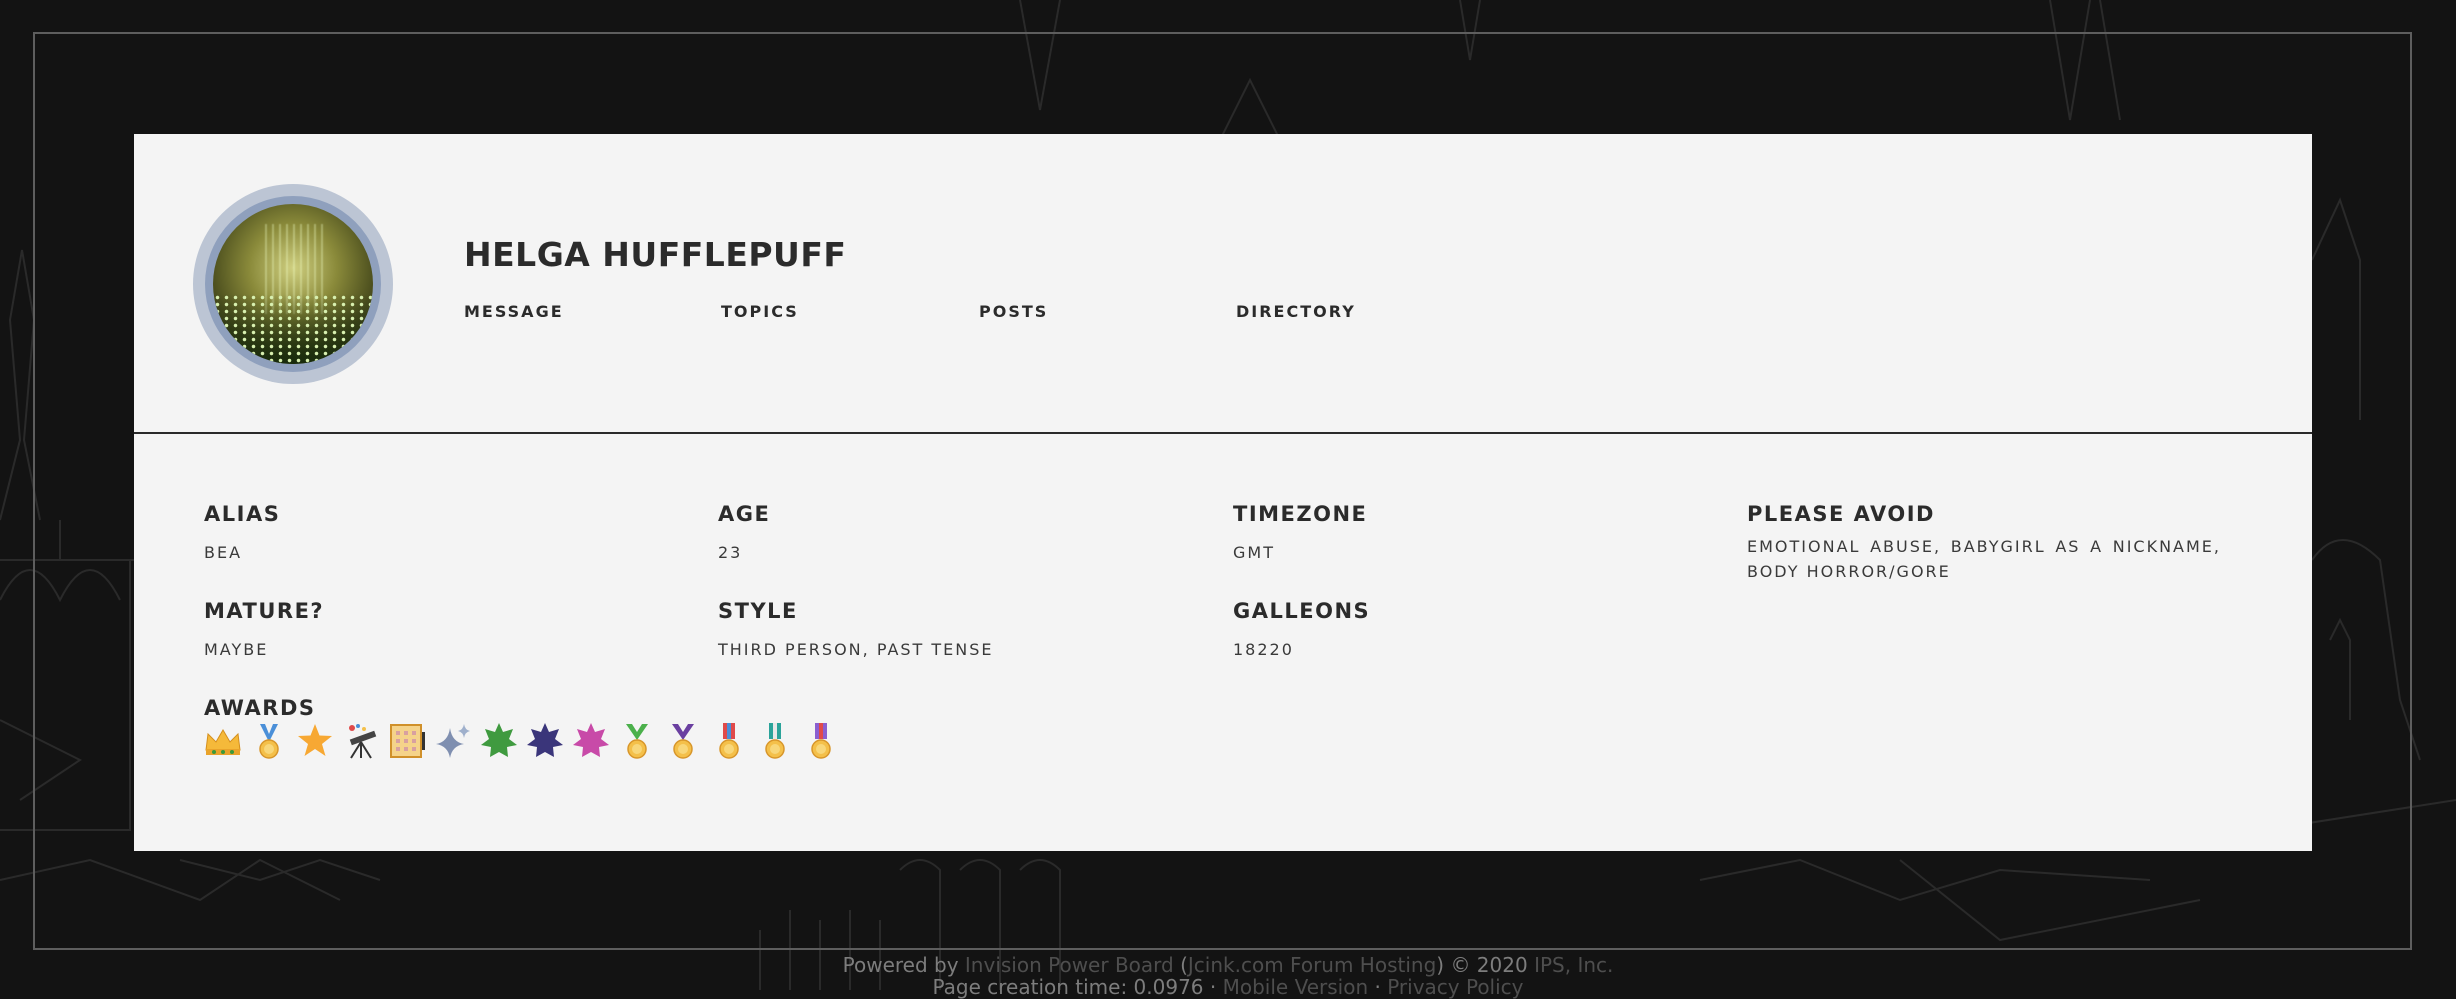 This screenshot has width=2456, height=999. What do you see at coordinates (315, 740) in the screenshot?
I see `gold-star-icon` at bounding box center [315, 740].